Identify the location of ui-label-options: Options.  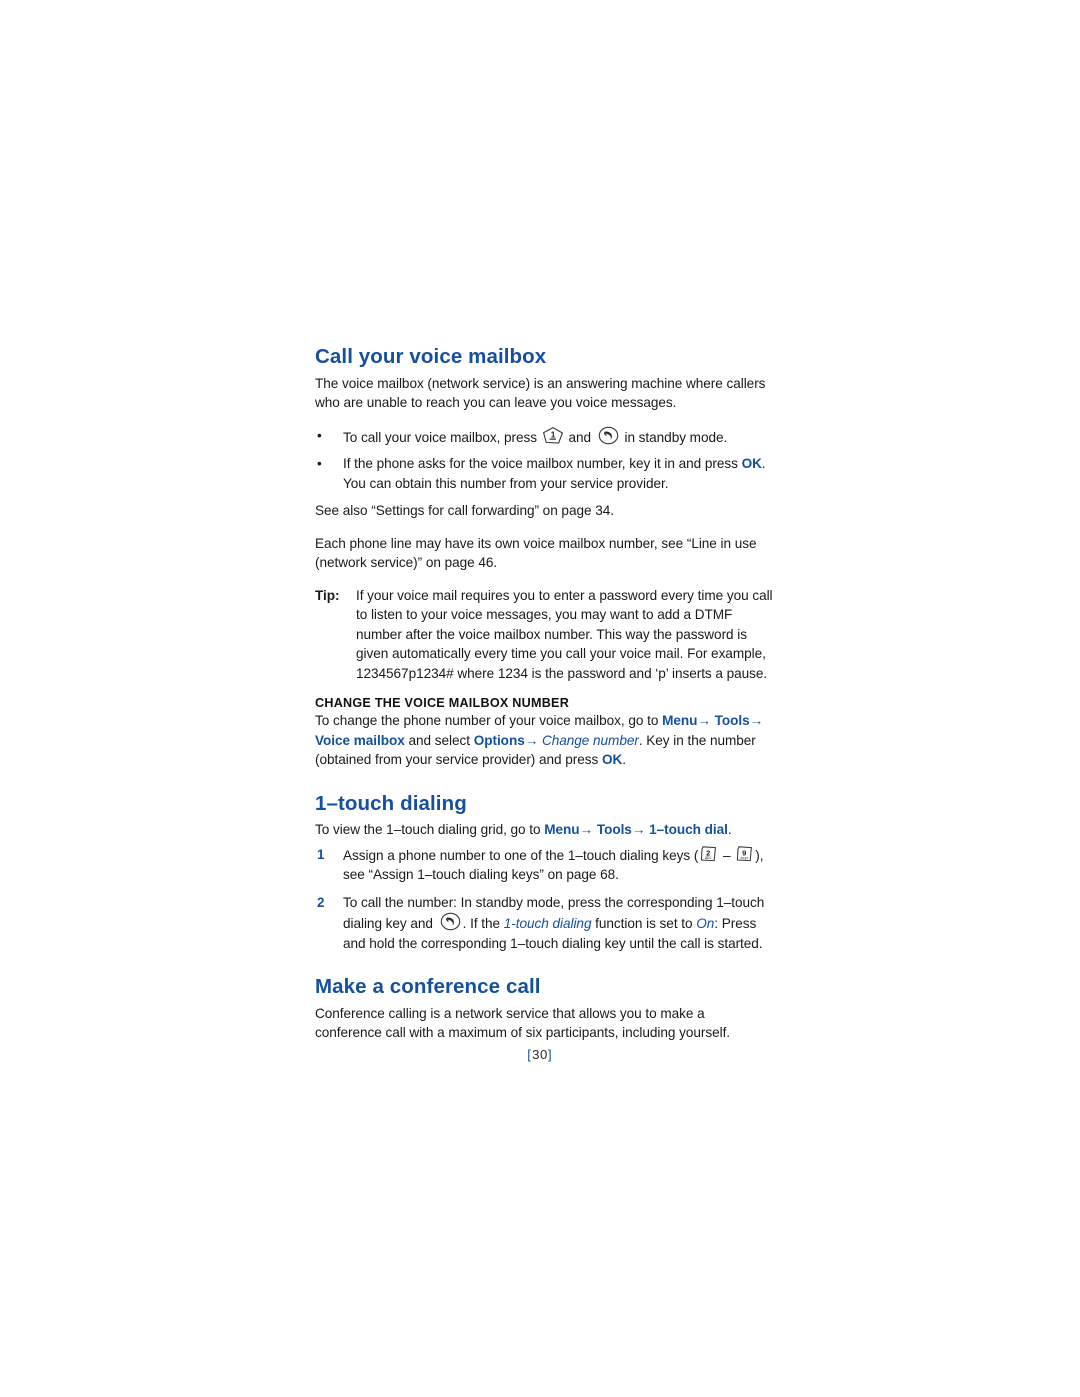
(499, 740).